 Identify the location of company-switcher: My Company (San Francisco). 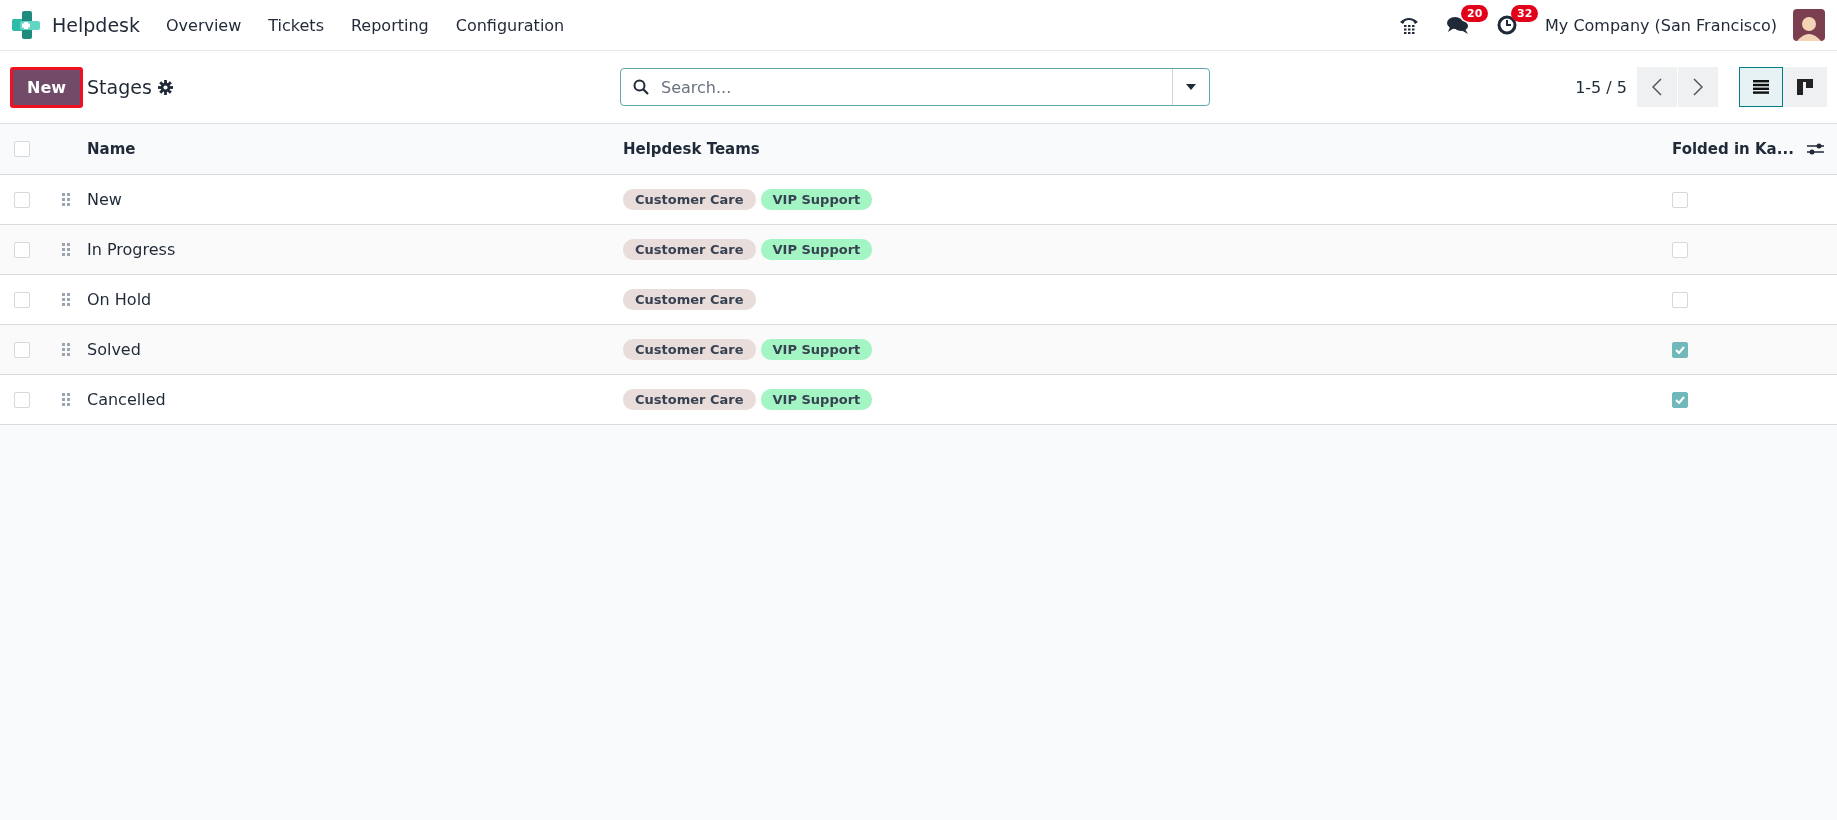
(1661, 25).